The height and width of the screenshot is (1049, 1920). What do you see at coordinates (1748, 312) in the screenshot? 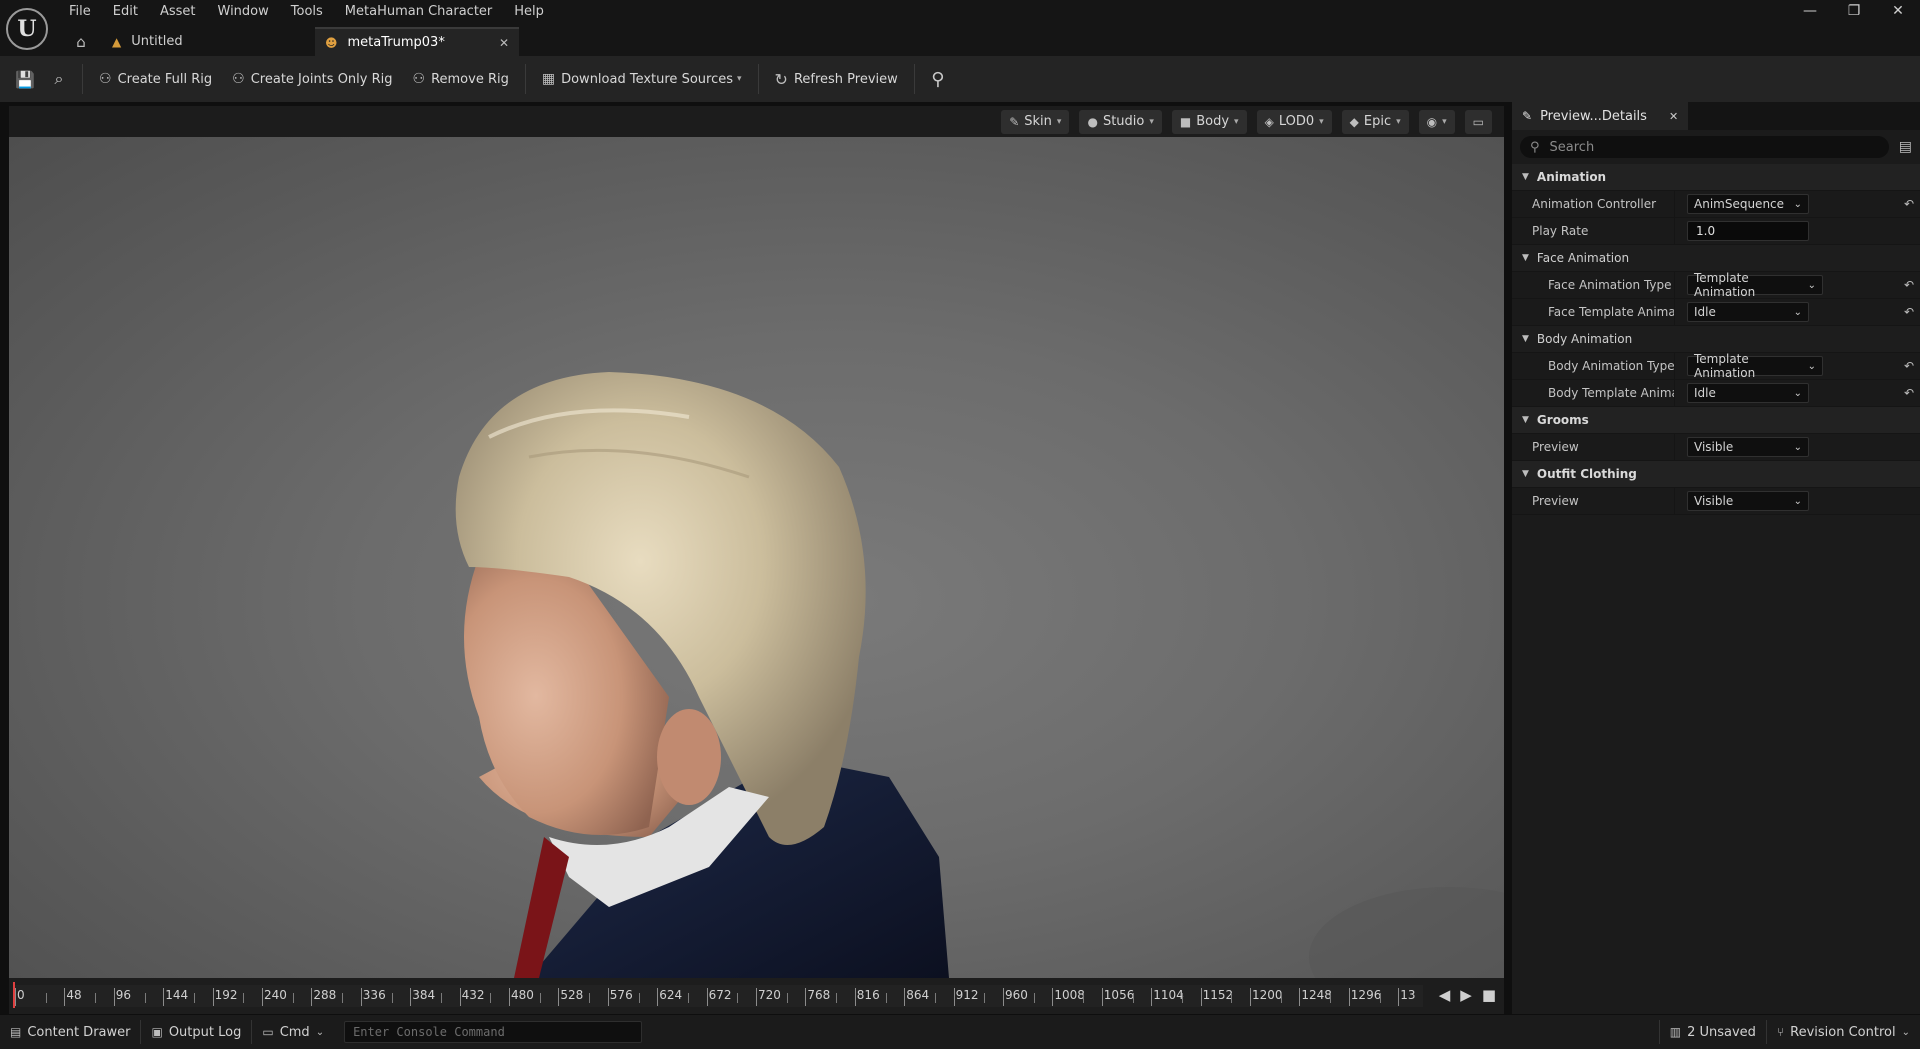
I see `face-template-animation-combo: Idle ⌄` at bounding box center [1748, 312].